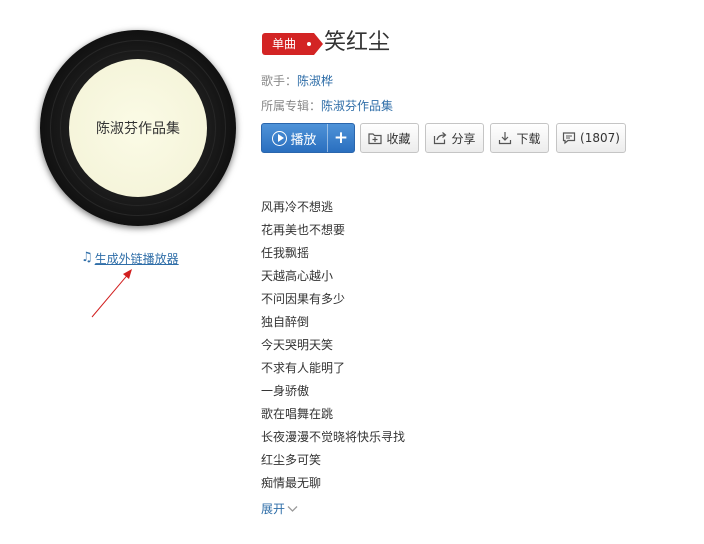  I want to click on download-label: 下载, so click(528, 138).